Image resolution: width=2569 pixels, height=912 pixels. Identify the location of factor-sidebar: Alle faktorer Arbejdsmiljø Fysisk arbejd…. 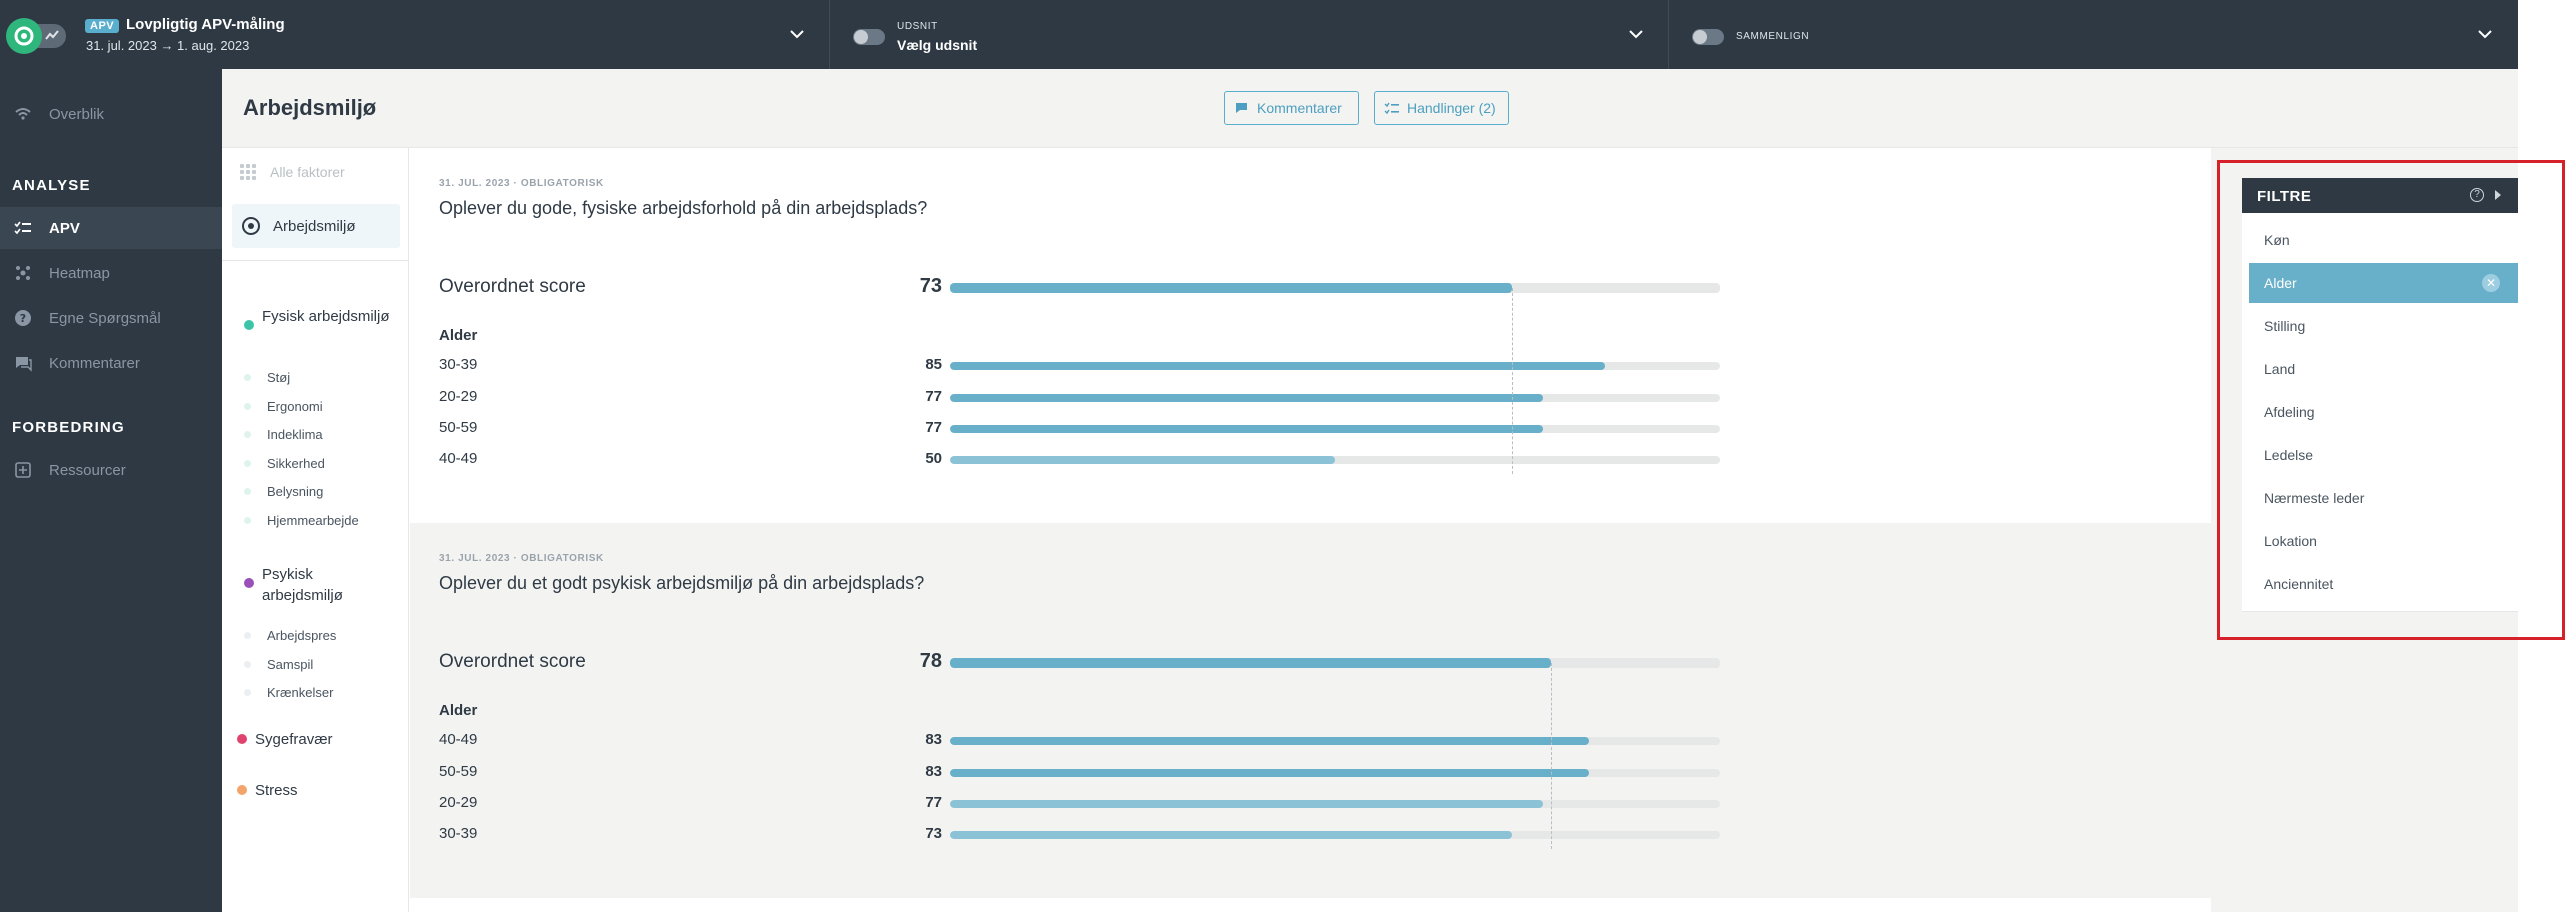
(315, 530).